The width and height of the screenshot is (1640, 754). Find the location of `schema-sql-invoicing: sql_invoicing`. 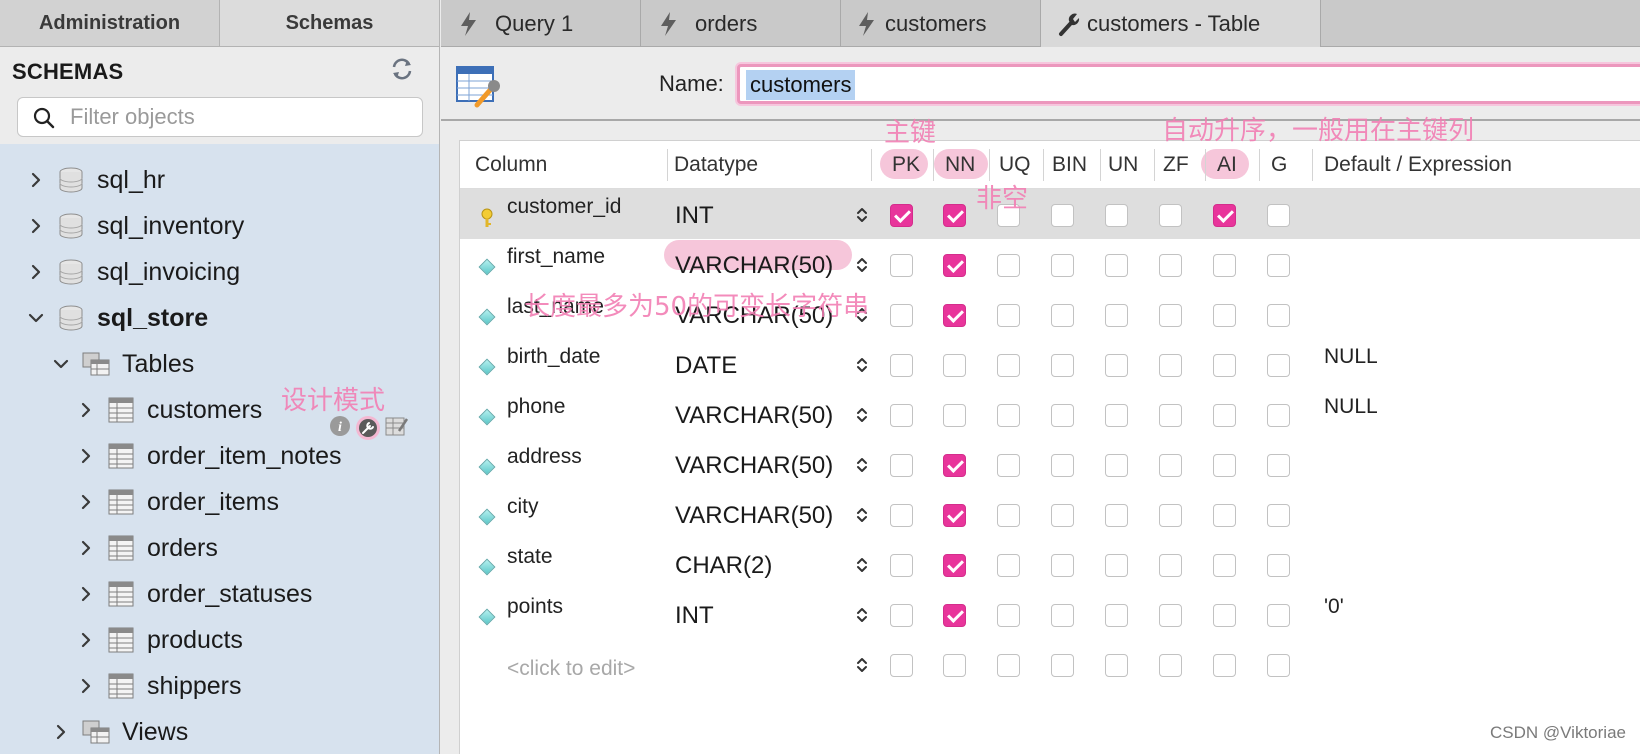

schema-sql-invoicing: sql_invoicing is located at coordinates (132, 272).